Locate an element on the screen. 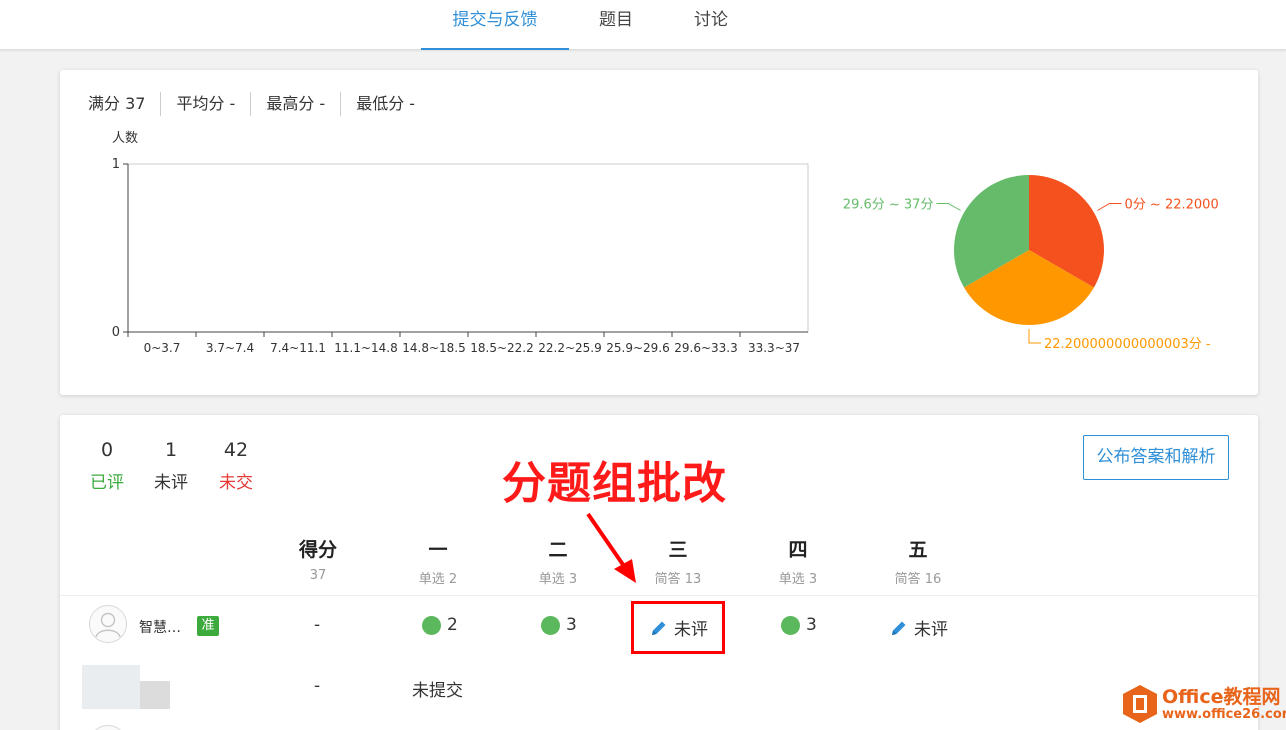  blurred-avatar is located at coordinates (111, 687).